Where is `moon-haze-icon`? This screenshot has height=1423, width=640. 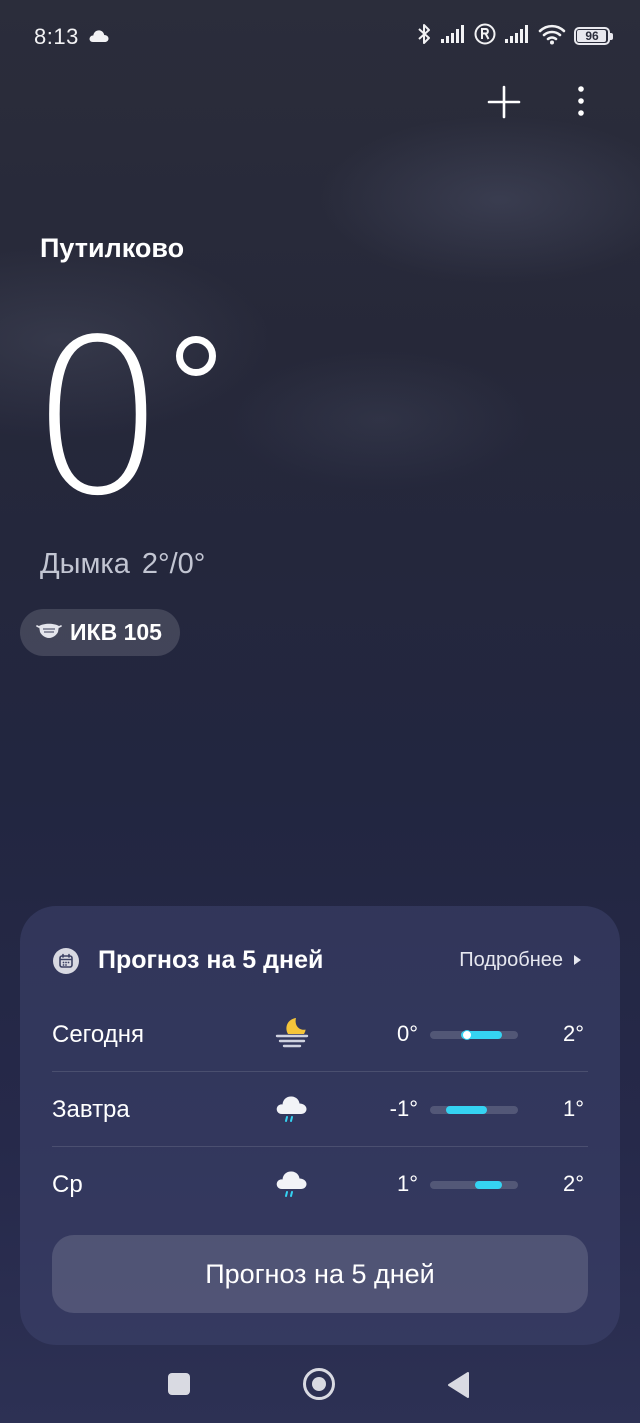
moon-haze-icon is located at coordinates (292, 1032).